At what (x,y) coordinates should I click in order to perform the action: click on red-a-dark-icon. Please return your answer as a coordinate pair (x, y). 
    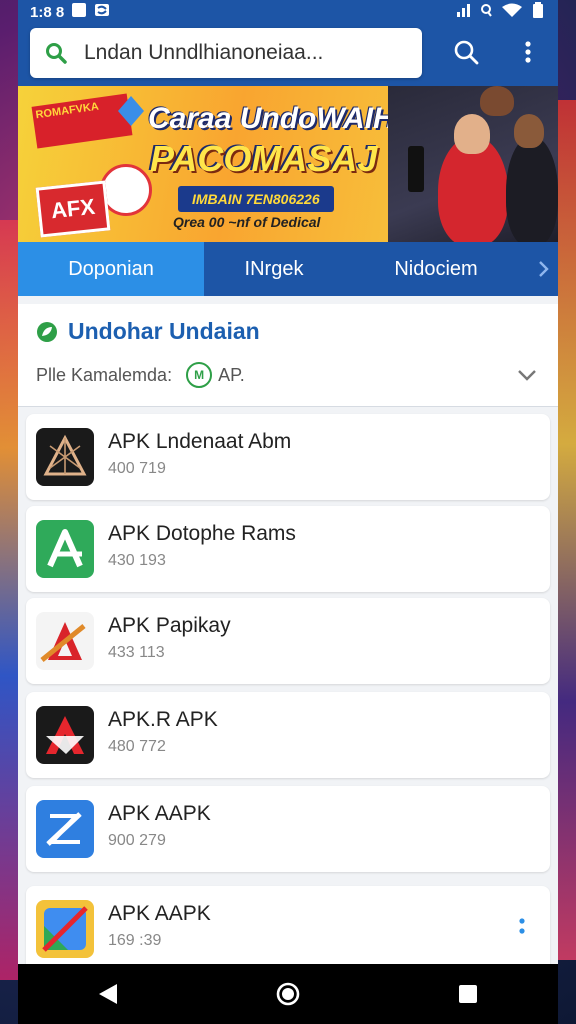
    Looking at the image, I should click on (65, 735).